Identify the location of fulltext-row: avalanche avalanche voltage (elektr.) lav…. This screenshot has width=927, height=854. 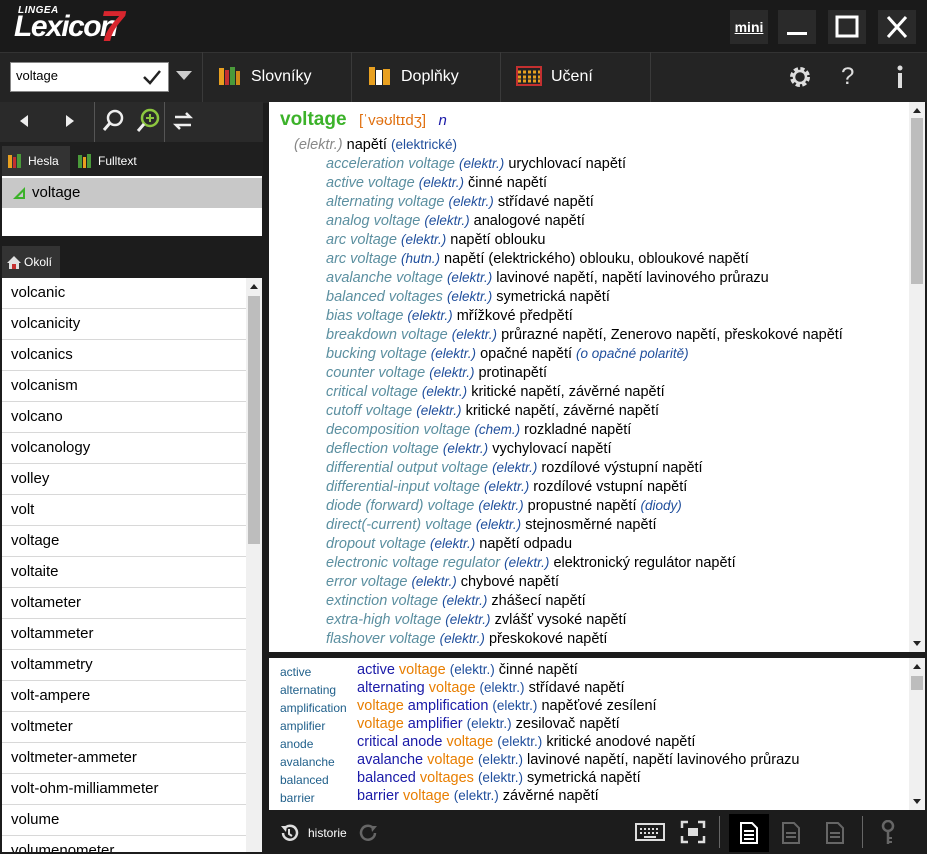
(589, 761).